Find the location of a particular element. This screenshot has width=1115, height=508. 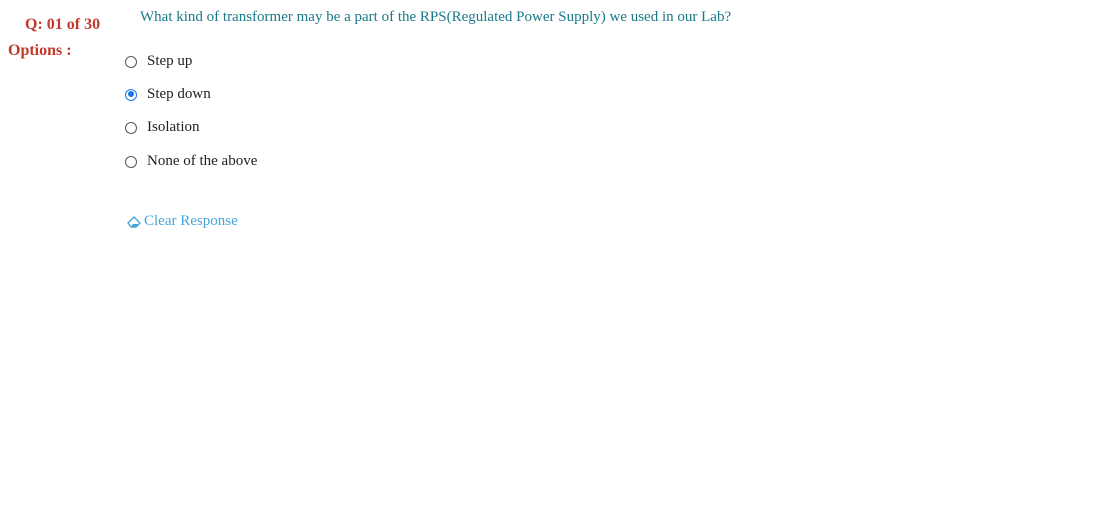

option-label: None of the above is located at coordinates (202, 161).